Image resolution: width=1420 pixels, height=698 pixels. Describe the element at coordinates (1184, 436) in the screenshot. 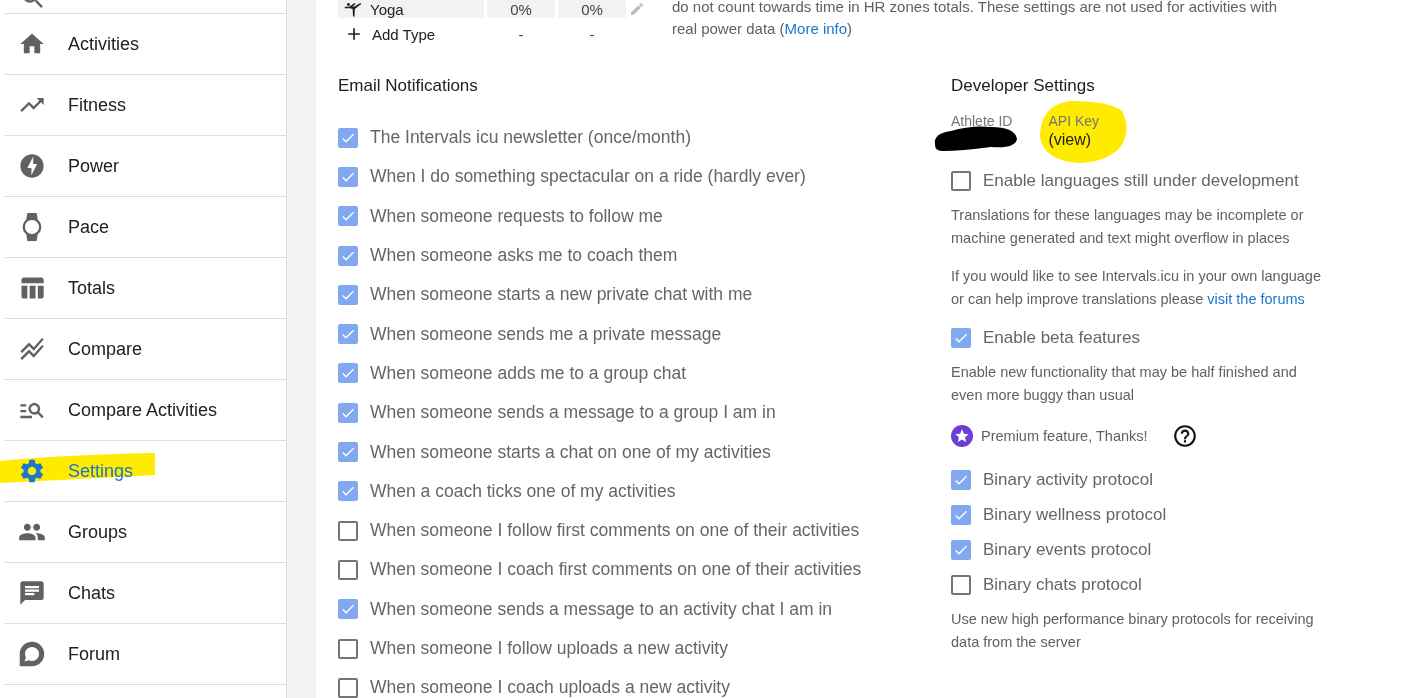

I see `help-icon` at that location.